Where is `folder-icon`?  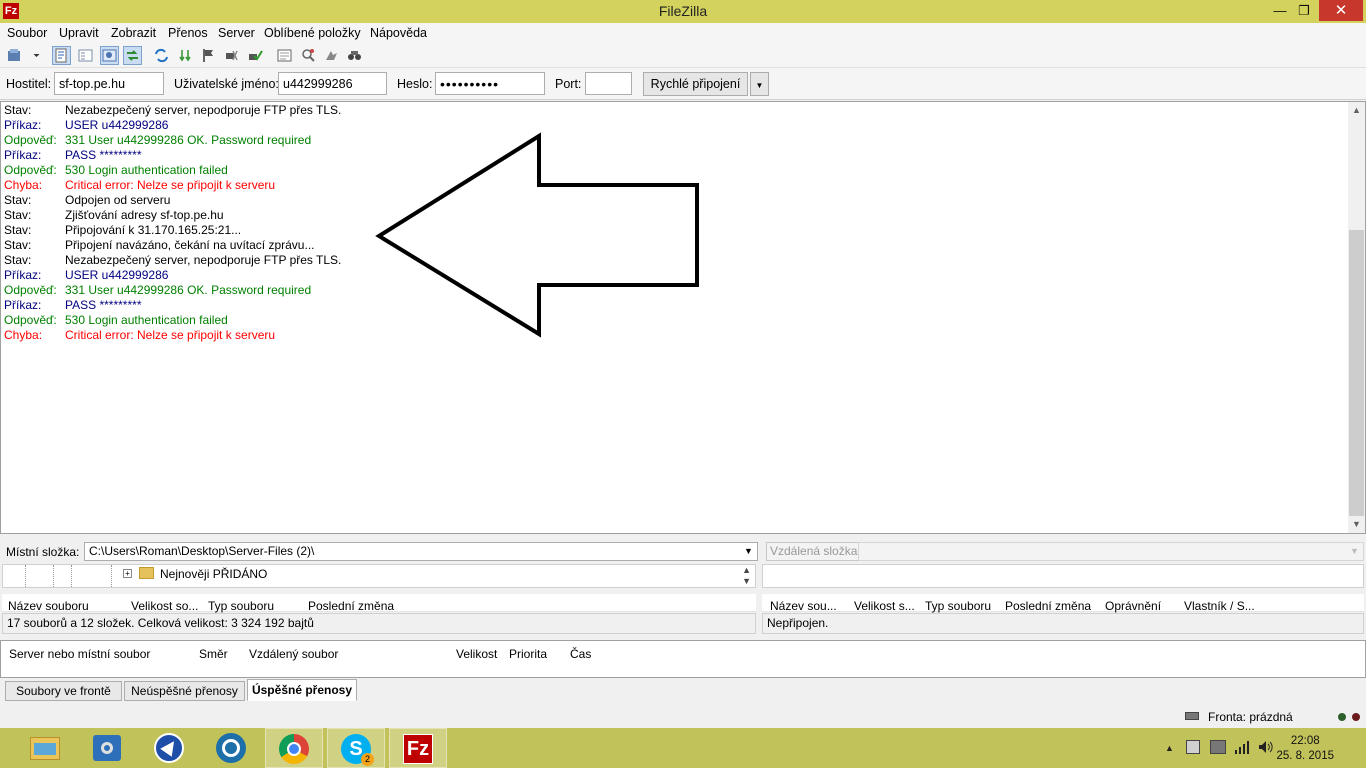
folder-icon is located at coordinates (146, 573).